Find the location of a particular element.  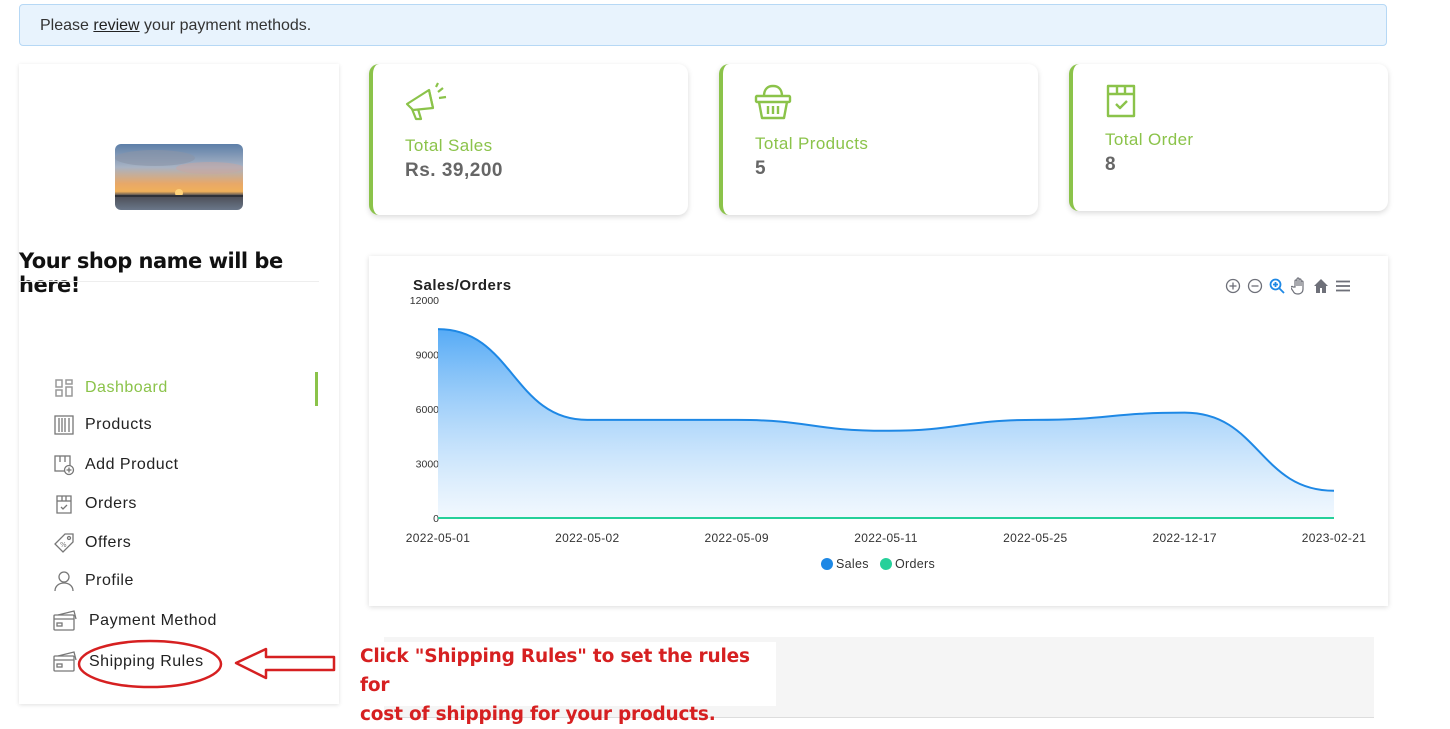

card-value: Rs. 39,200 is located at coordinates (454, 171).